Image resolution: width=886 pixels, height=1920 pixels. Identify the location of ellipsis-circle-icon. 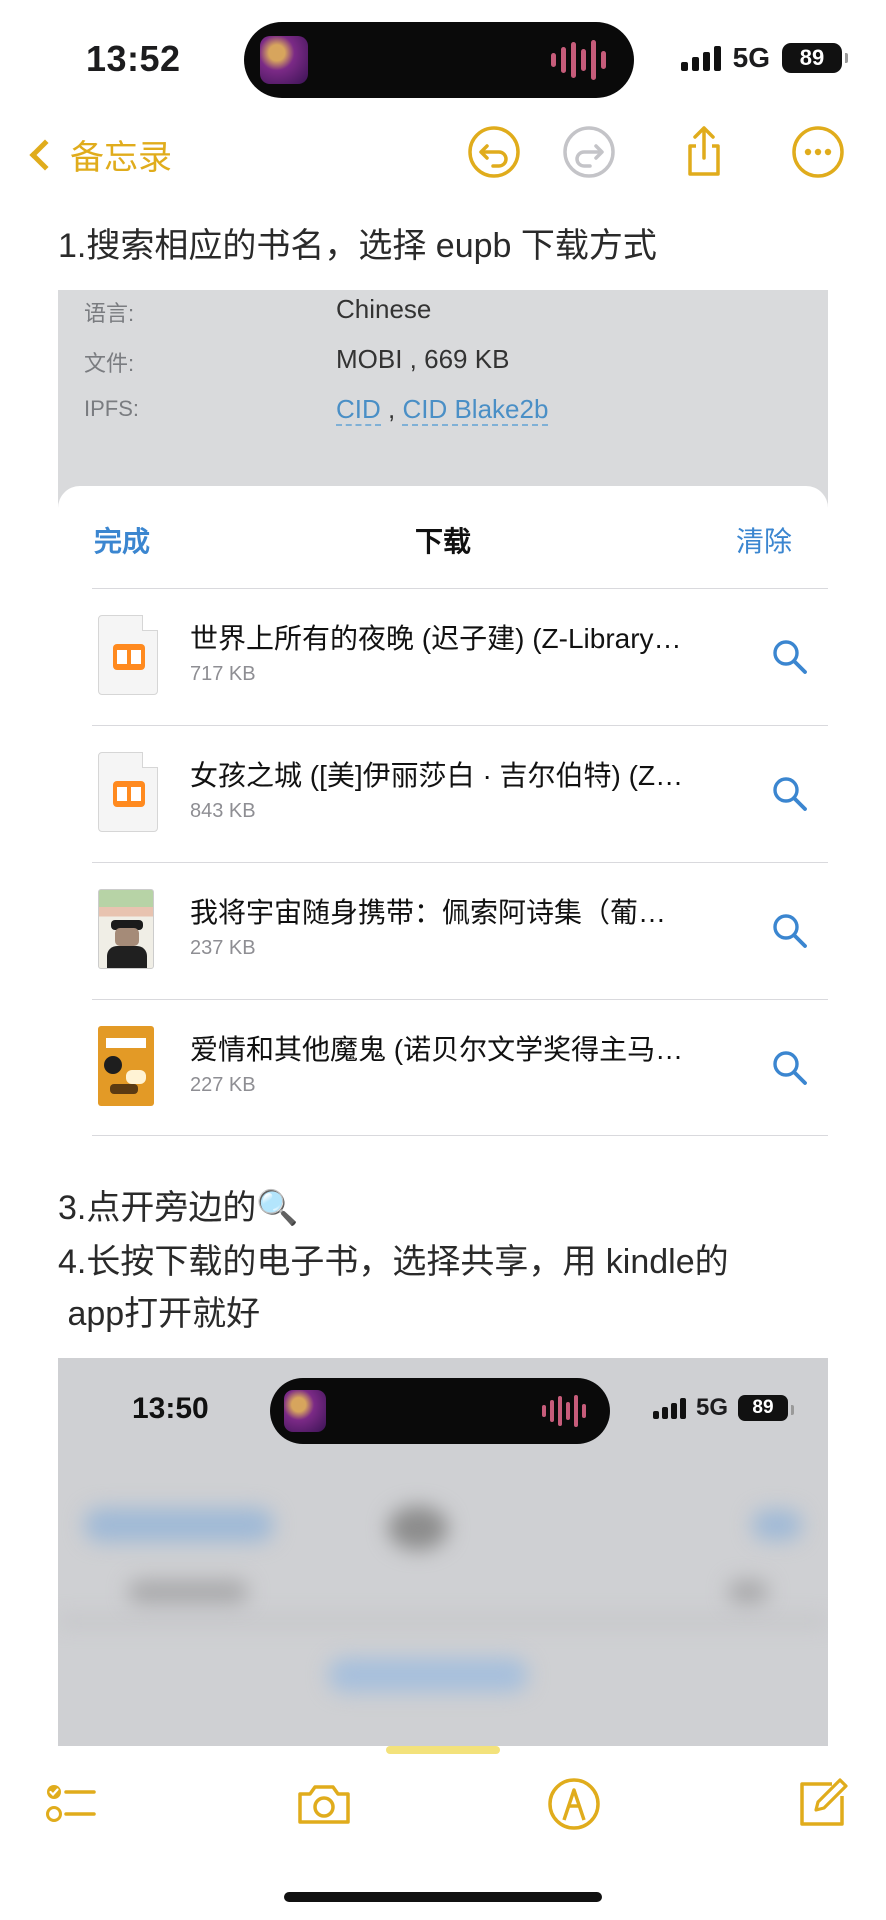
(818, 152).